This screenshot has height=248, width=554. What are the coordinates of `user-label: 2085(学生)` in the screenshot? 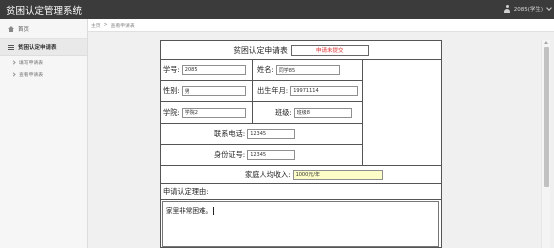 It's located at (528, 10).